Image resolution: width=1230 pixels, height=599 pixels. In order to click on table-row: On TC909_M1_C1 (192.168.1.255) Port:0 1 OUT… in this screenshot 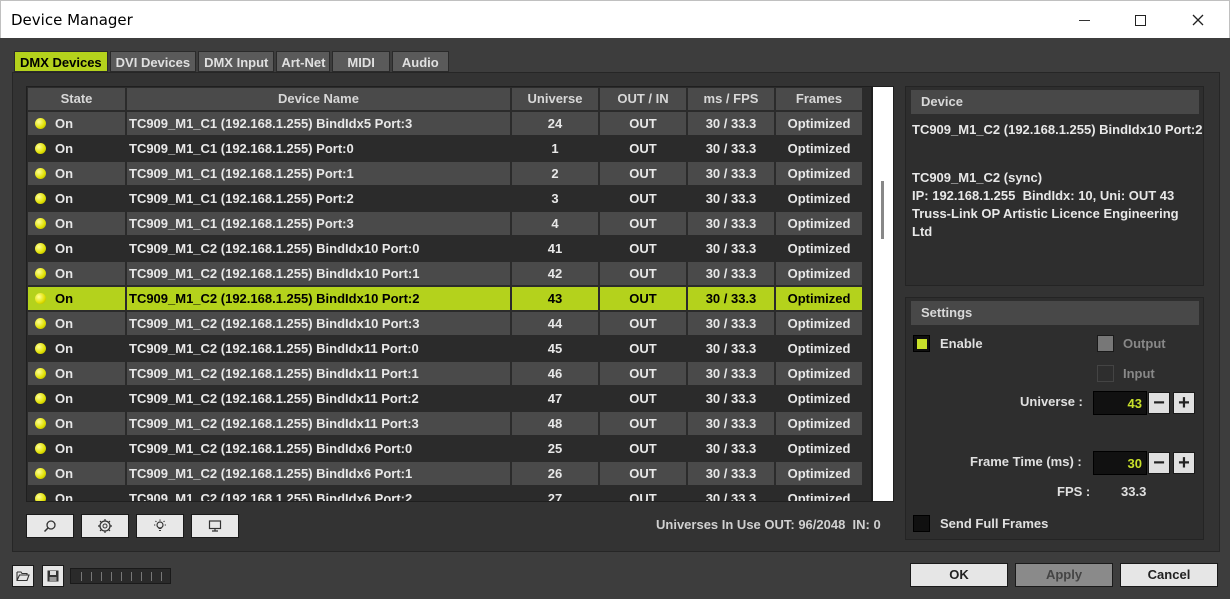, I will do `click(449, 148)`.